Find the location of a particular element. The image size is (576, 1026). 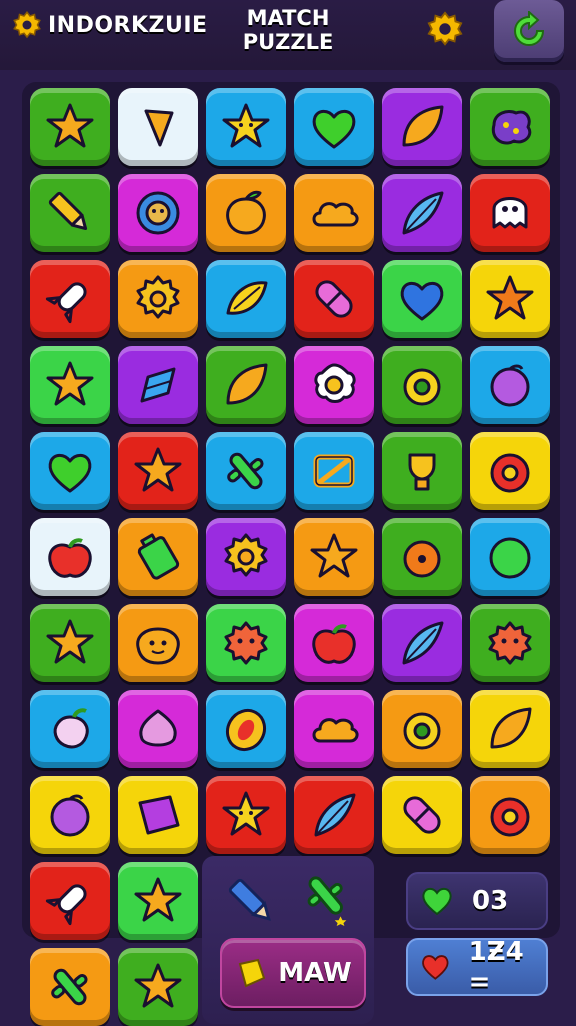

tile-r11-c2 is located at coordinates (158, 987).